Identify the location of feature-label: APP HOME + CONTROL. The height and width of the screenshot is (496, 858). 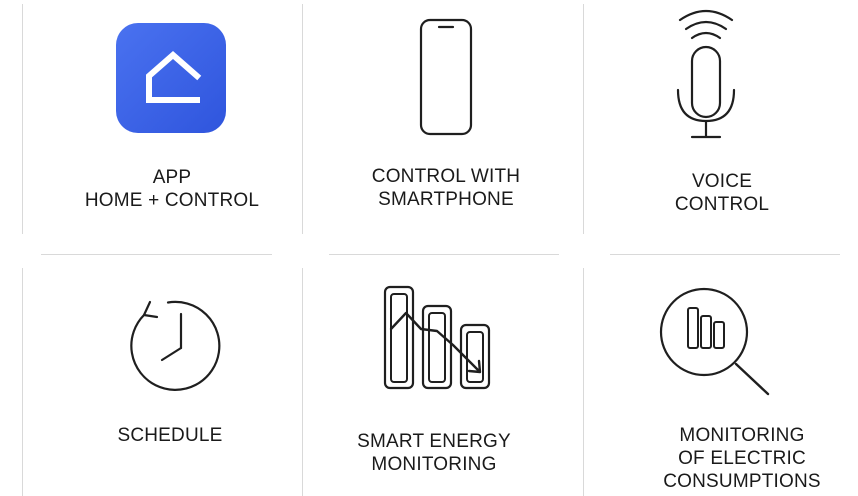
(172, 189).